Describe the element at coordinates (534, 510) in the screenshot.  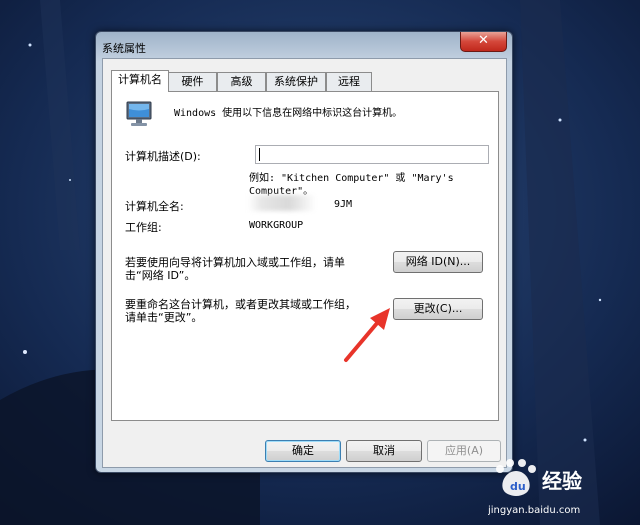
I see `watermark-url: jingyan.baidu.com` at that location.